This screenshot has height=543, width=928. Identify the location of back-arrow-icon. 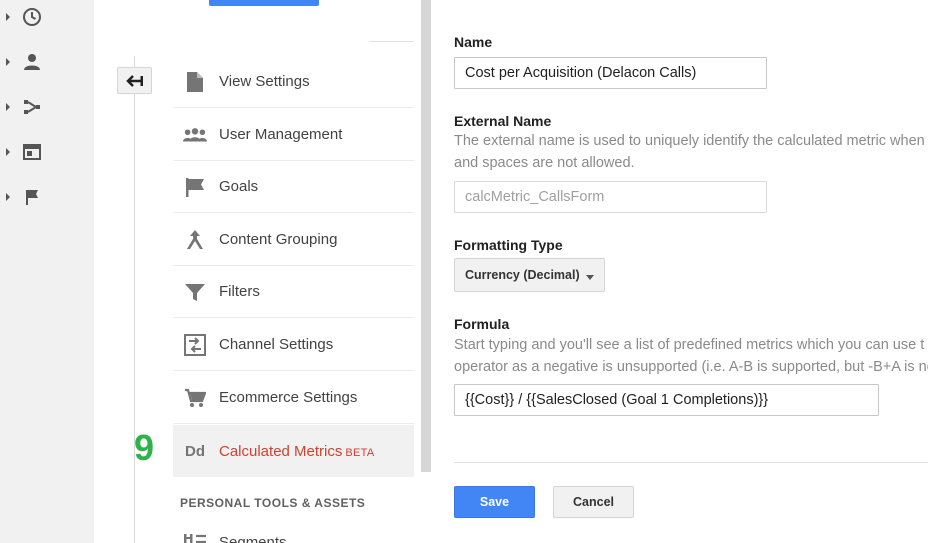
(134, 80).